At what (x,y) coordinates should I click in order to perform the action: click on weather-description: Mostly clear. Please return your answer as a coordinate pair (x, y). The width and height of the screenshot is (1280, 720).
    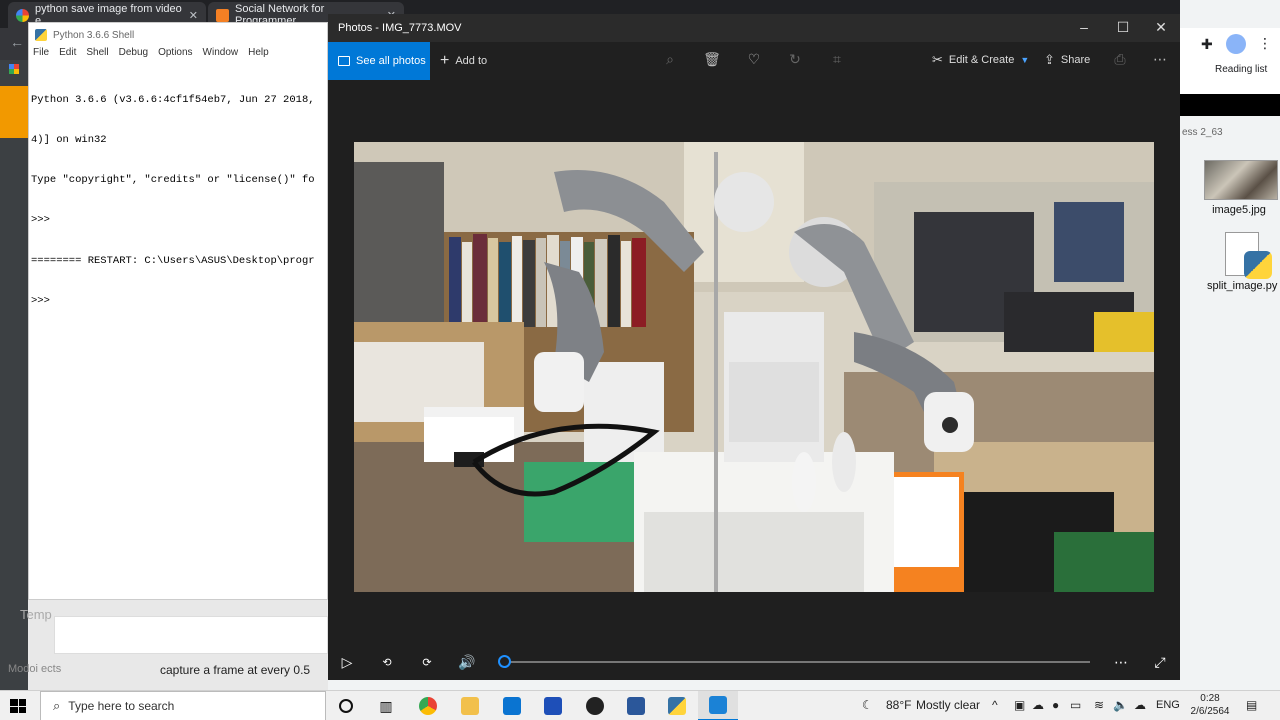
    Looking at the image, I should click on (948, 705).